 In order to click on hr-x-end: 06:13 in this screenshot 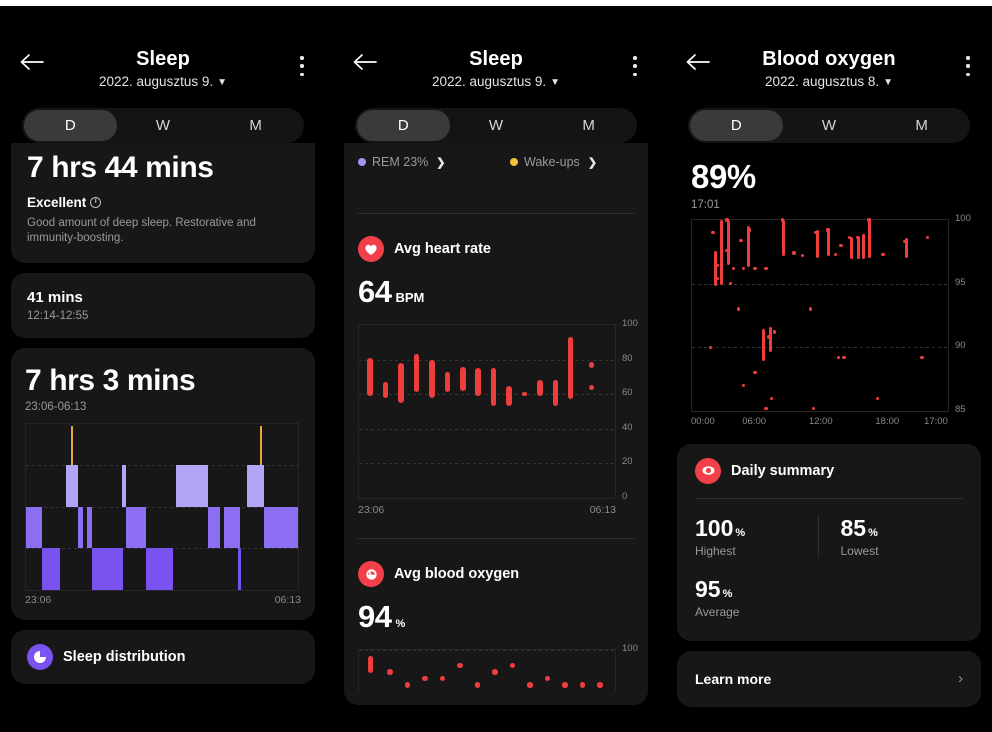, I will do `click(602, 510)`.